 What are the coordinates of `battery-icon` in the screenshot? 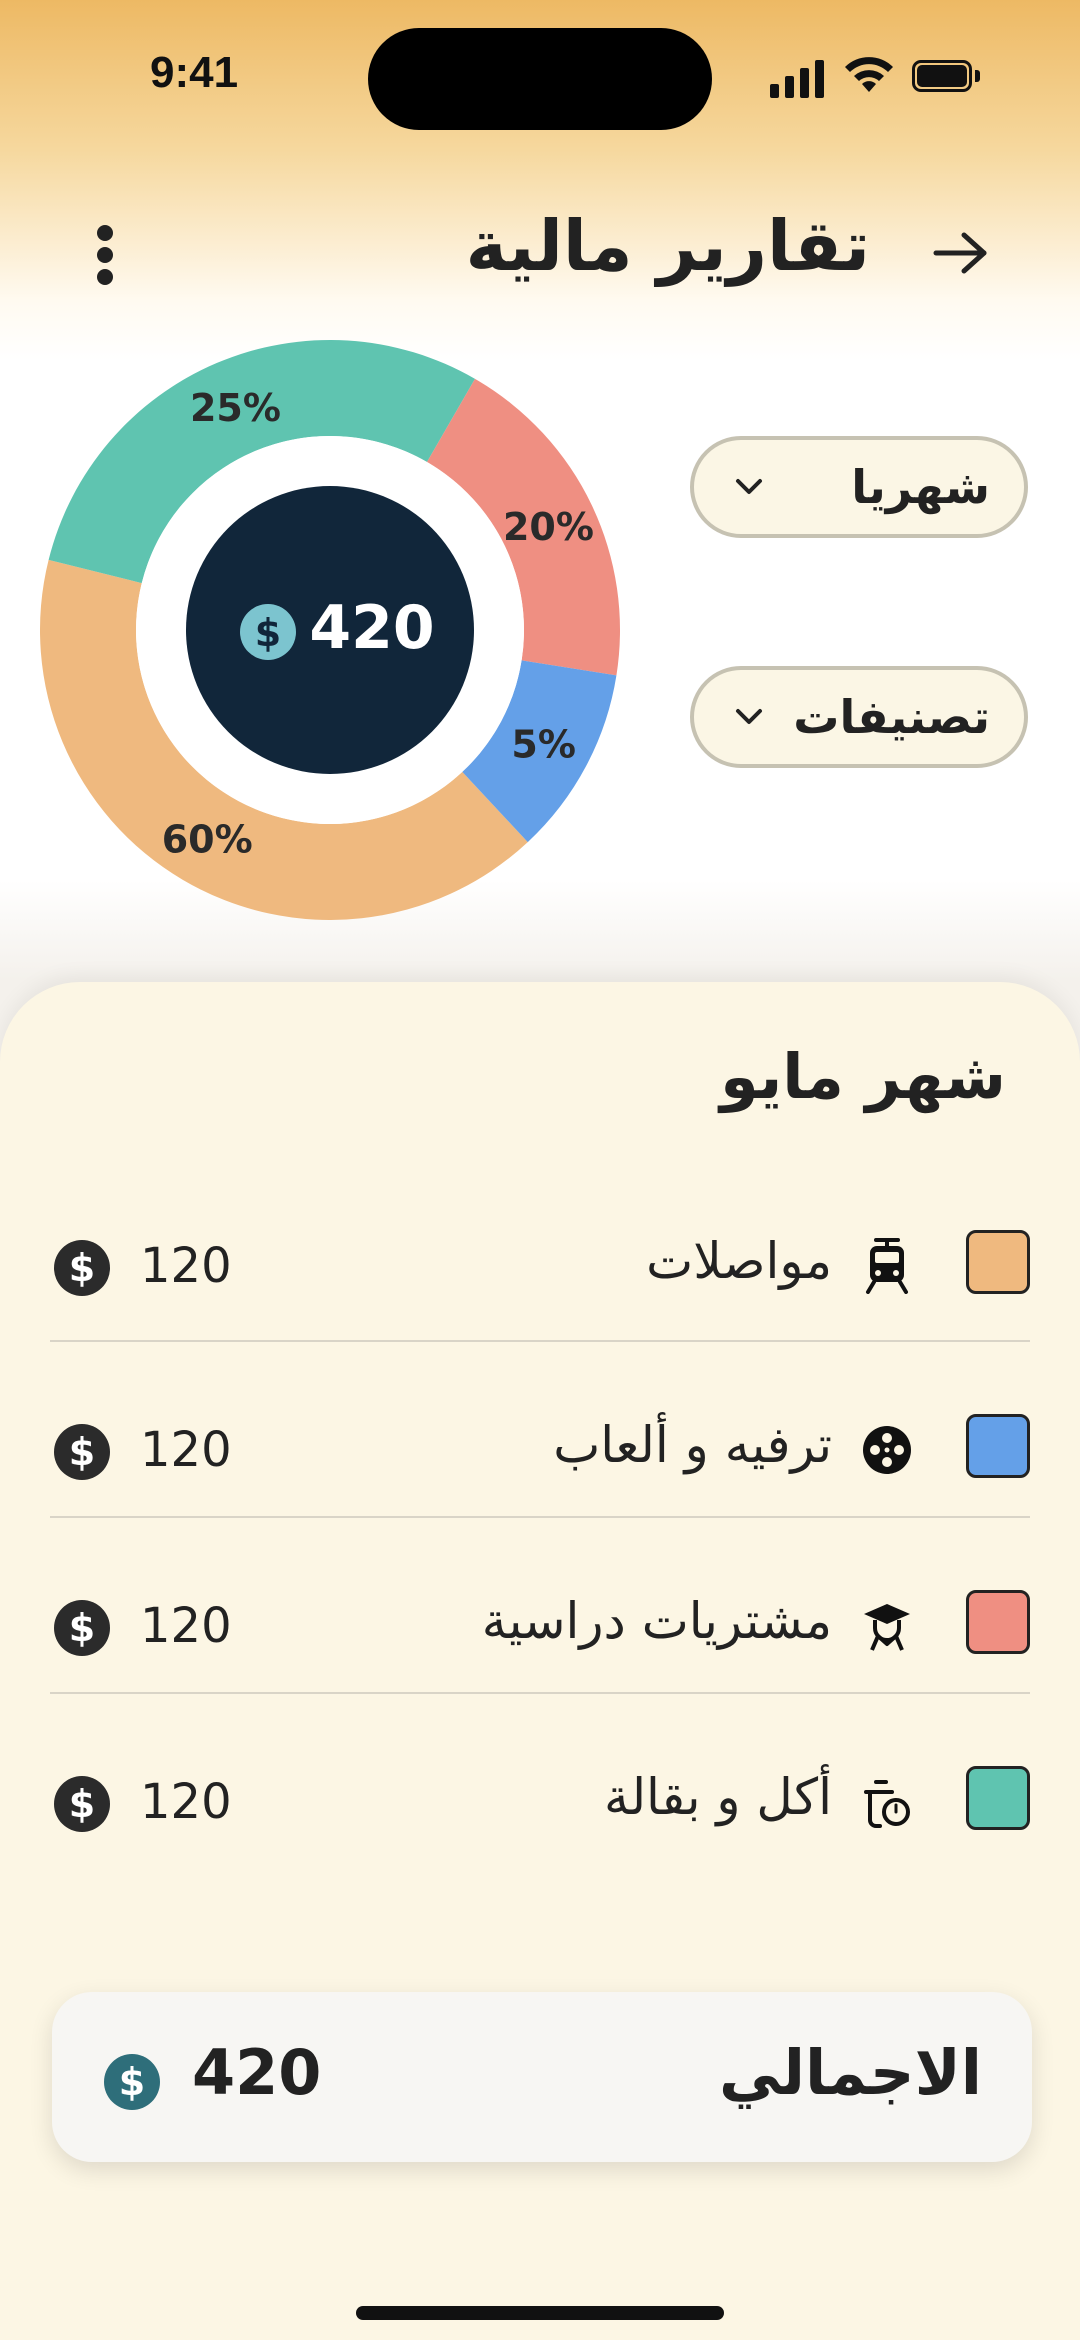 It's located at (947, 77).